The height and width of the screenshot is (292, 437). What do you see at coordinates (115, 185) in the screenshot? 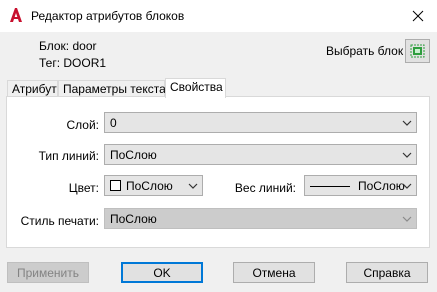
I see `color-swatch` at bounding box center [115, 185].